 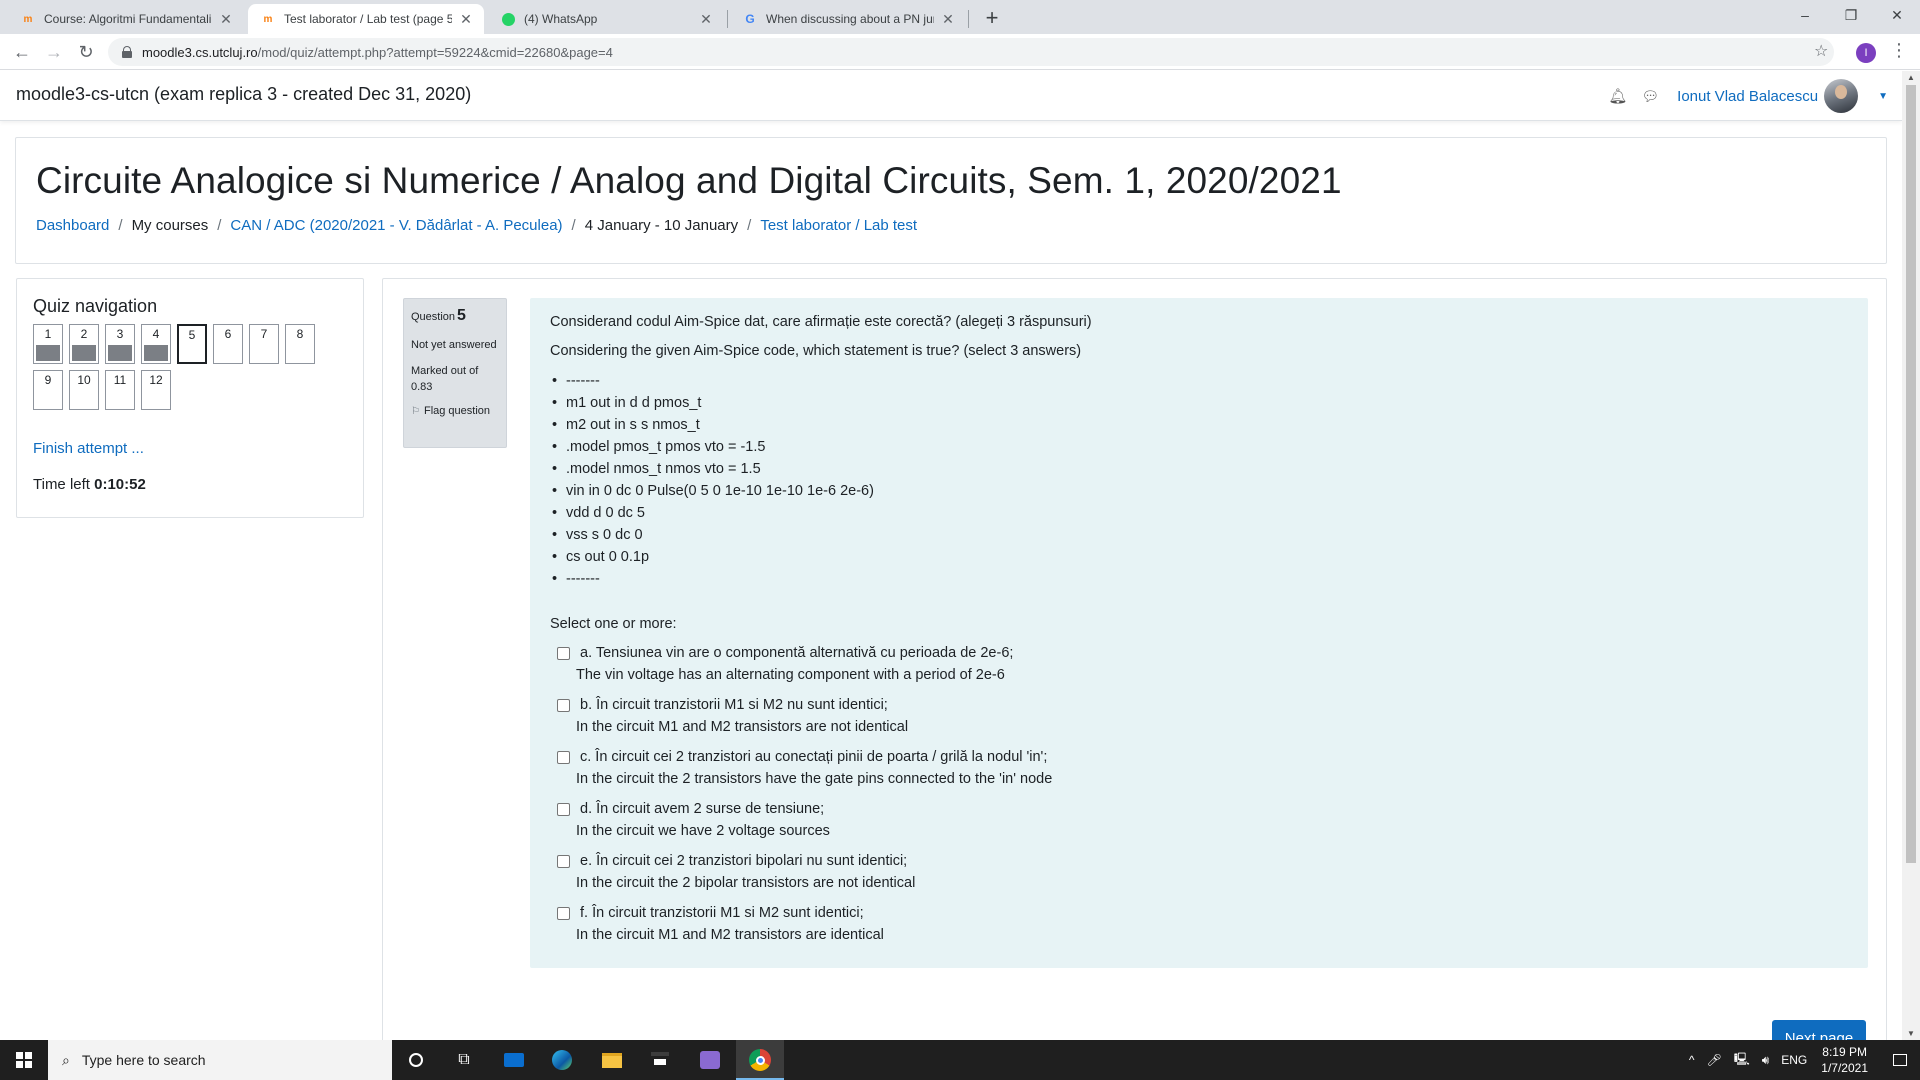 I want to click on cortana-icon, so click(x=416, y=1060).